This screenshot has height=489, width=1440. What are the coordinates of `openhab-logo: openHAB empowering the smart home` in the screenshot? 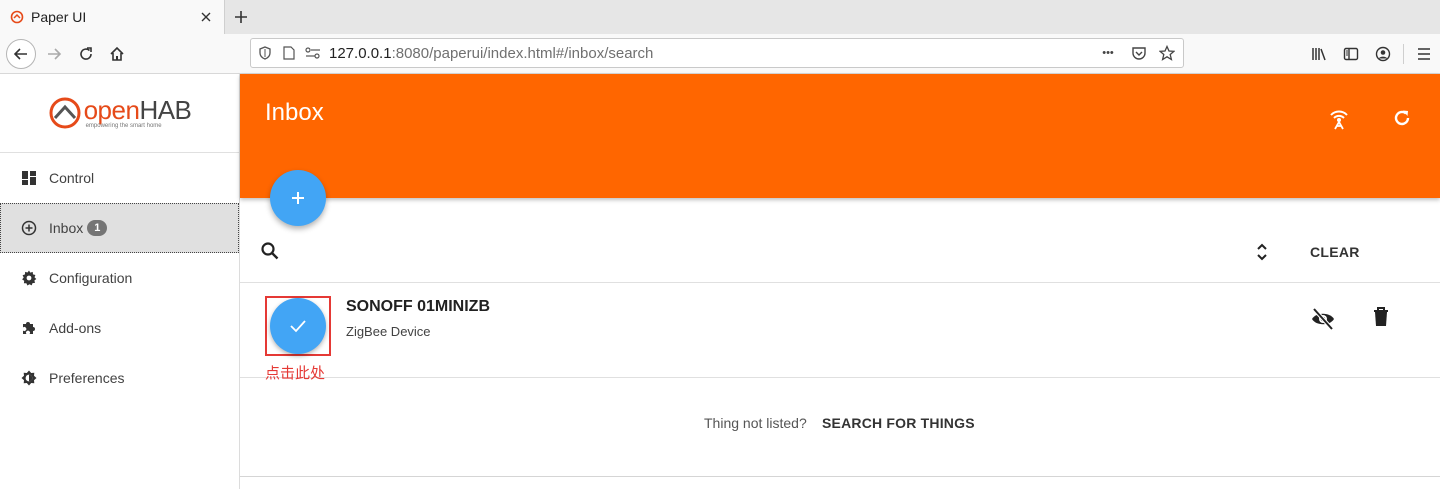 It's located at (119, 113).